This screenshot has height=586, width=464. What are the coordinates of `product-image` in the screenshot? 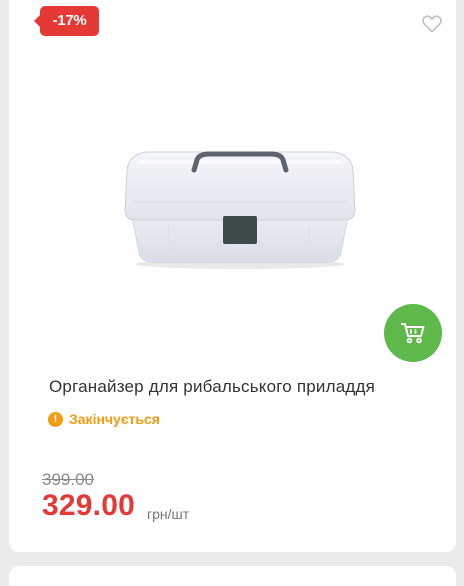 It's located at (240, 205).